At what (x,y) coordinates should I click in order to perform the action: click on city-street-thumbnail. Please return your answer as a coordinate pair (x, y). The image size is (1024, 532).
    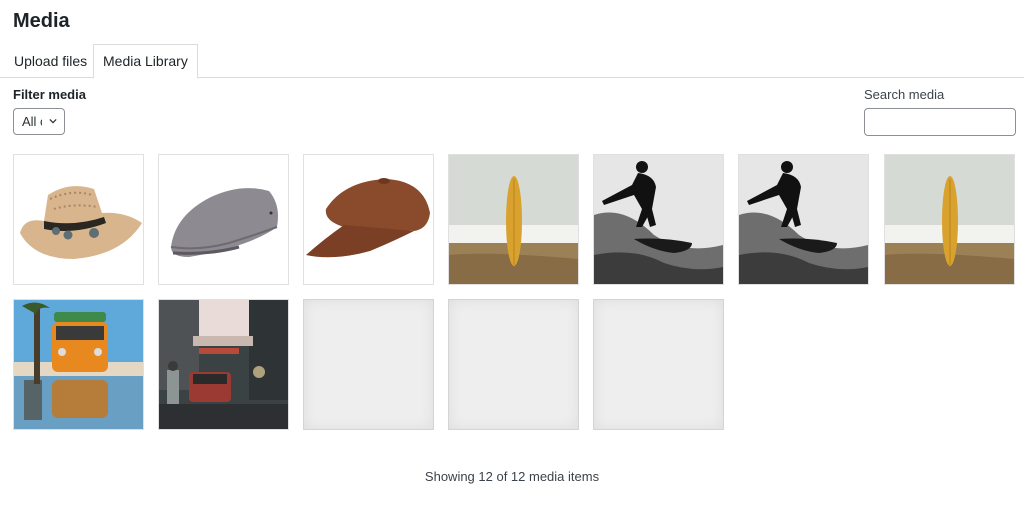
    Looking at the image, I should click on (223, 364).